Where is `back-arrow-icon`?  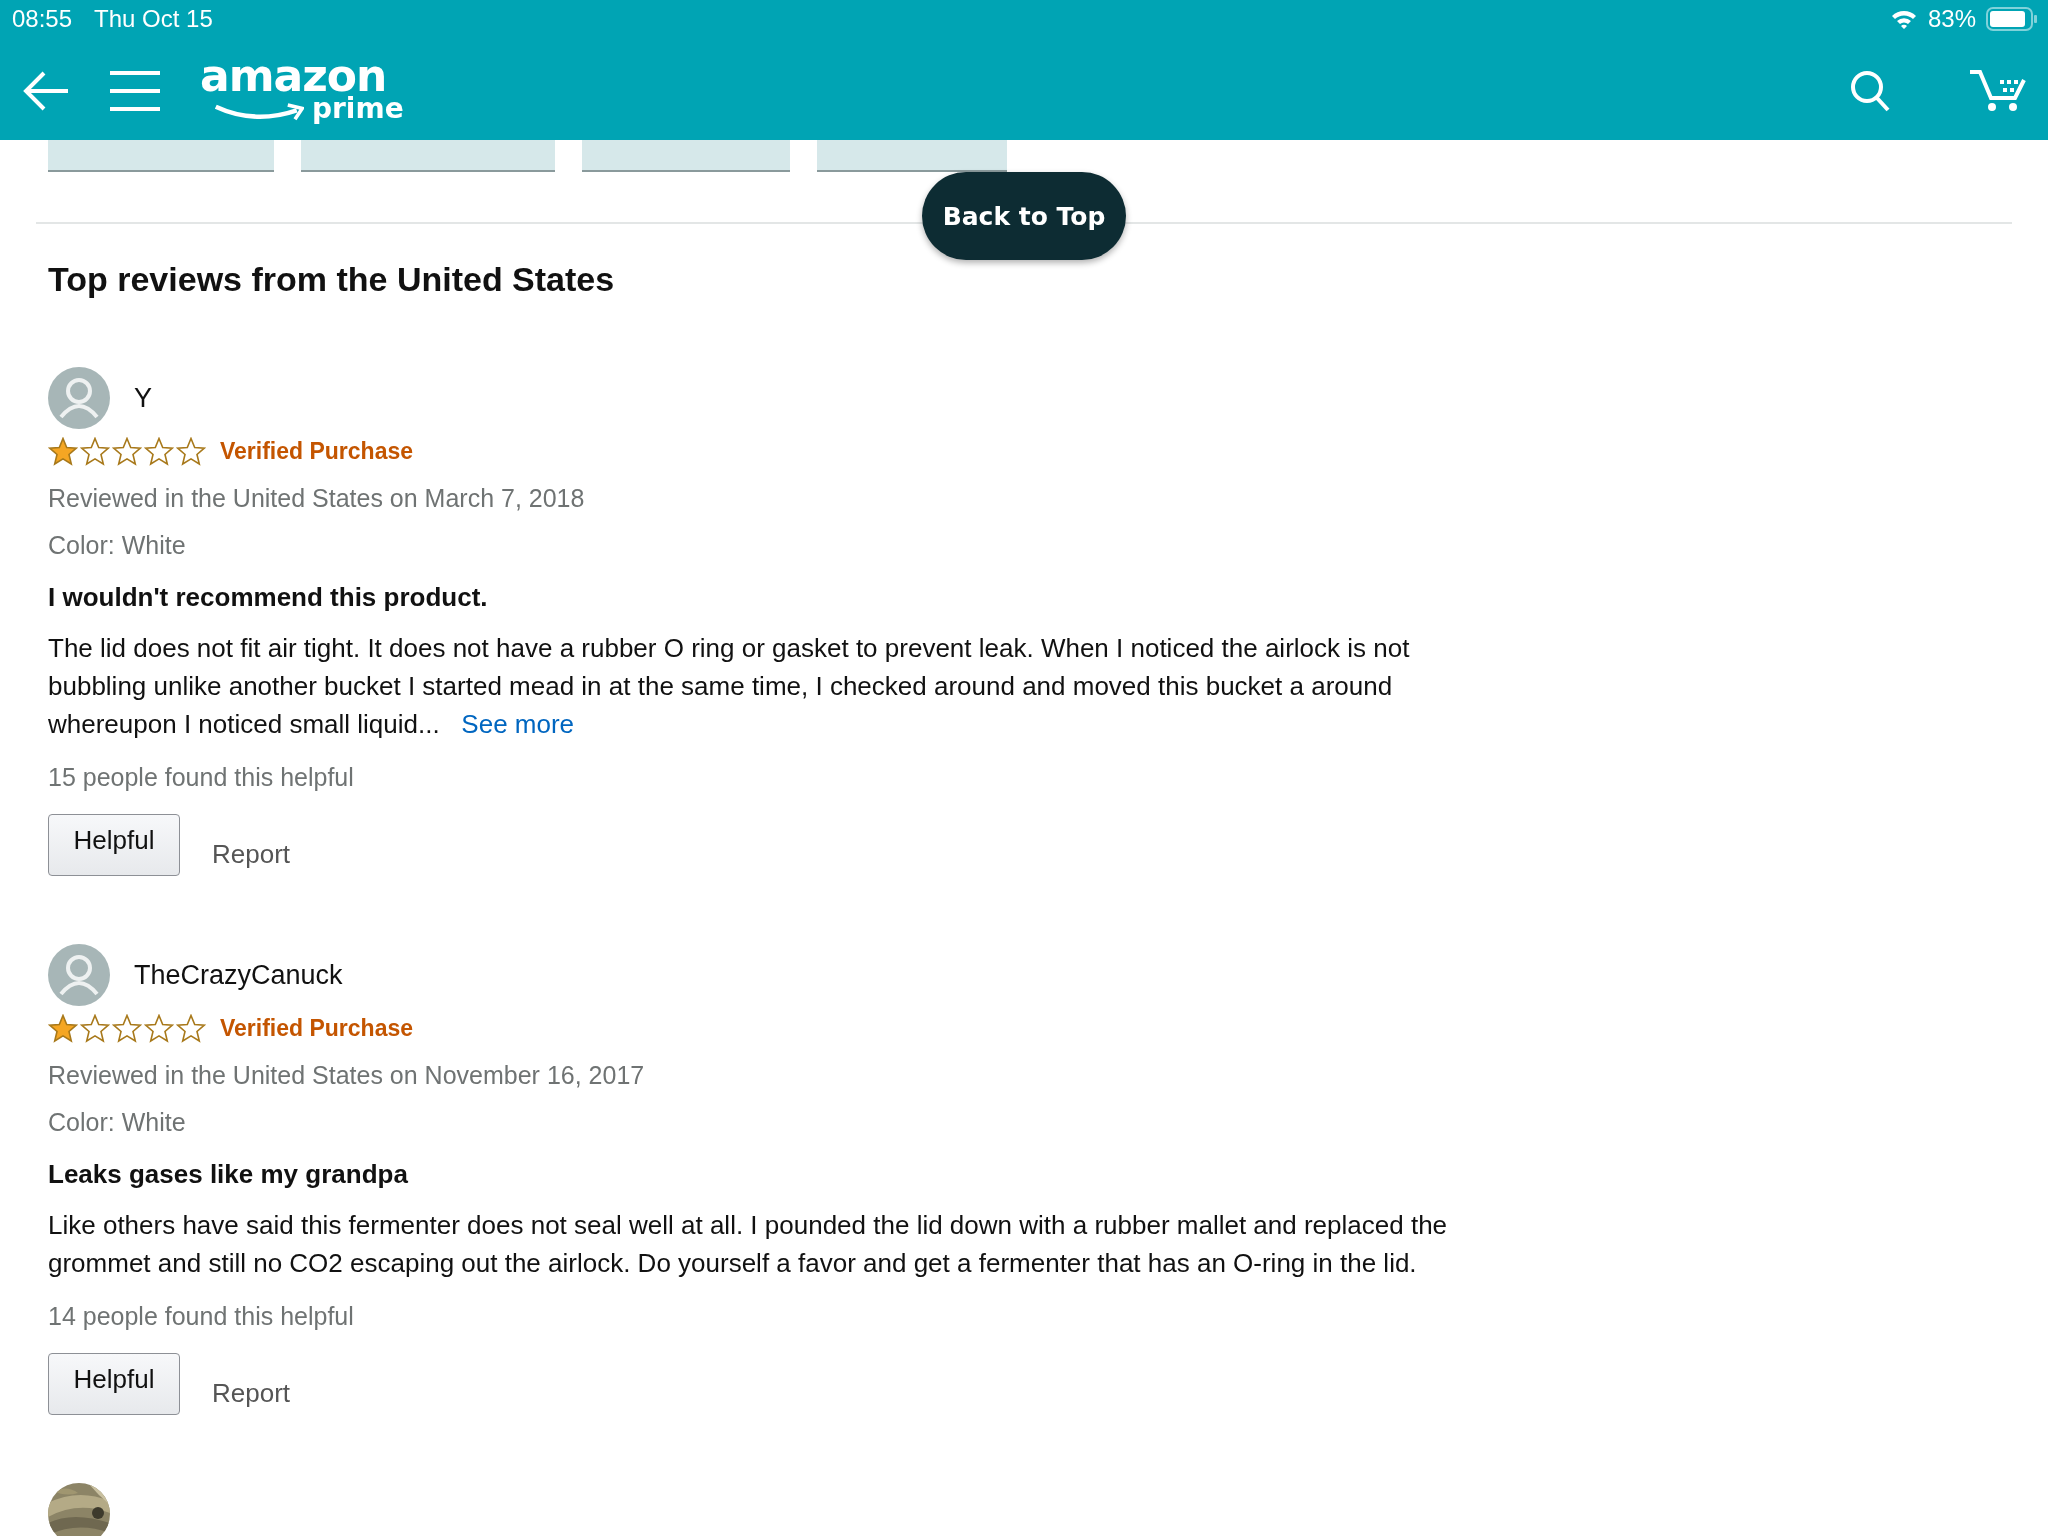
back-arrow-icon is located at coordinates (46, 91).